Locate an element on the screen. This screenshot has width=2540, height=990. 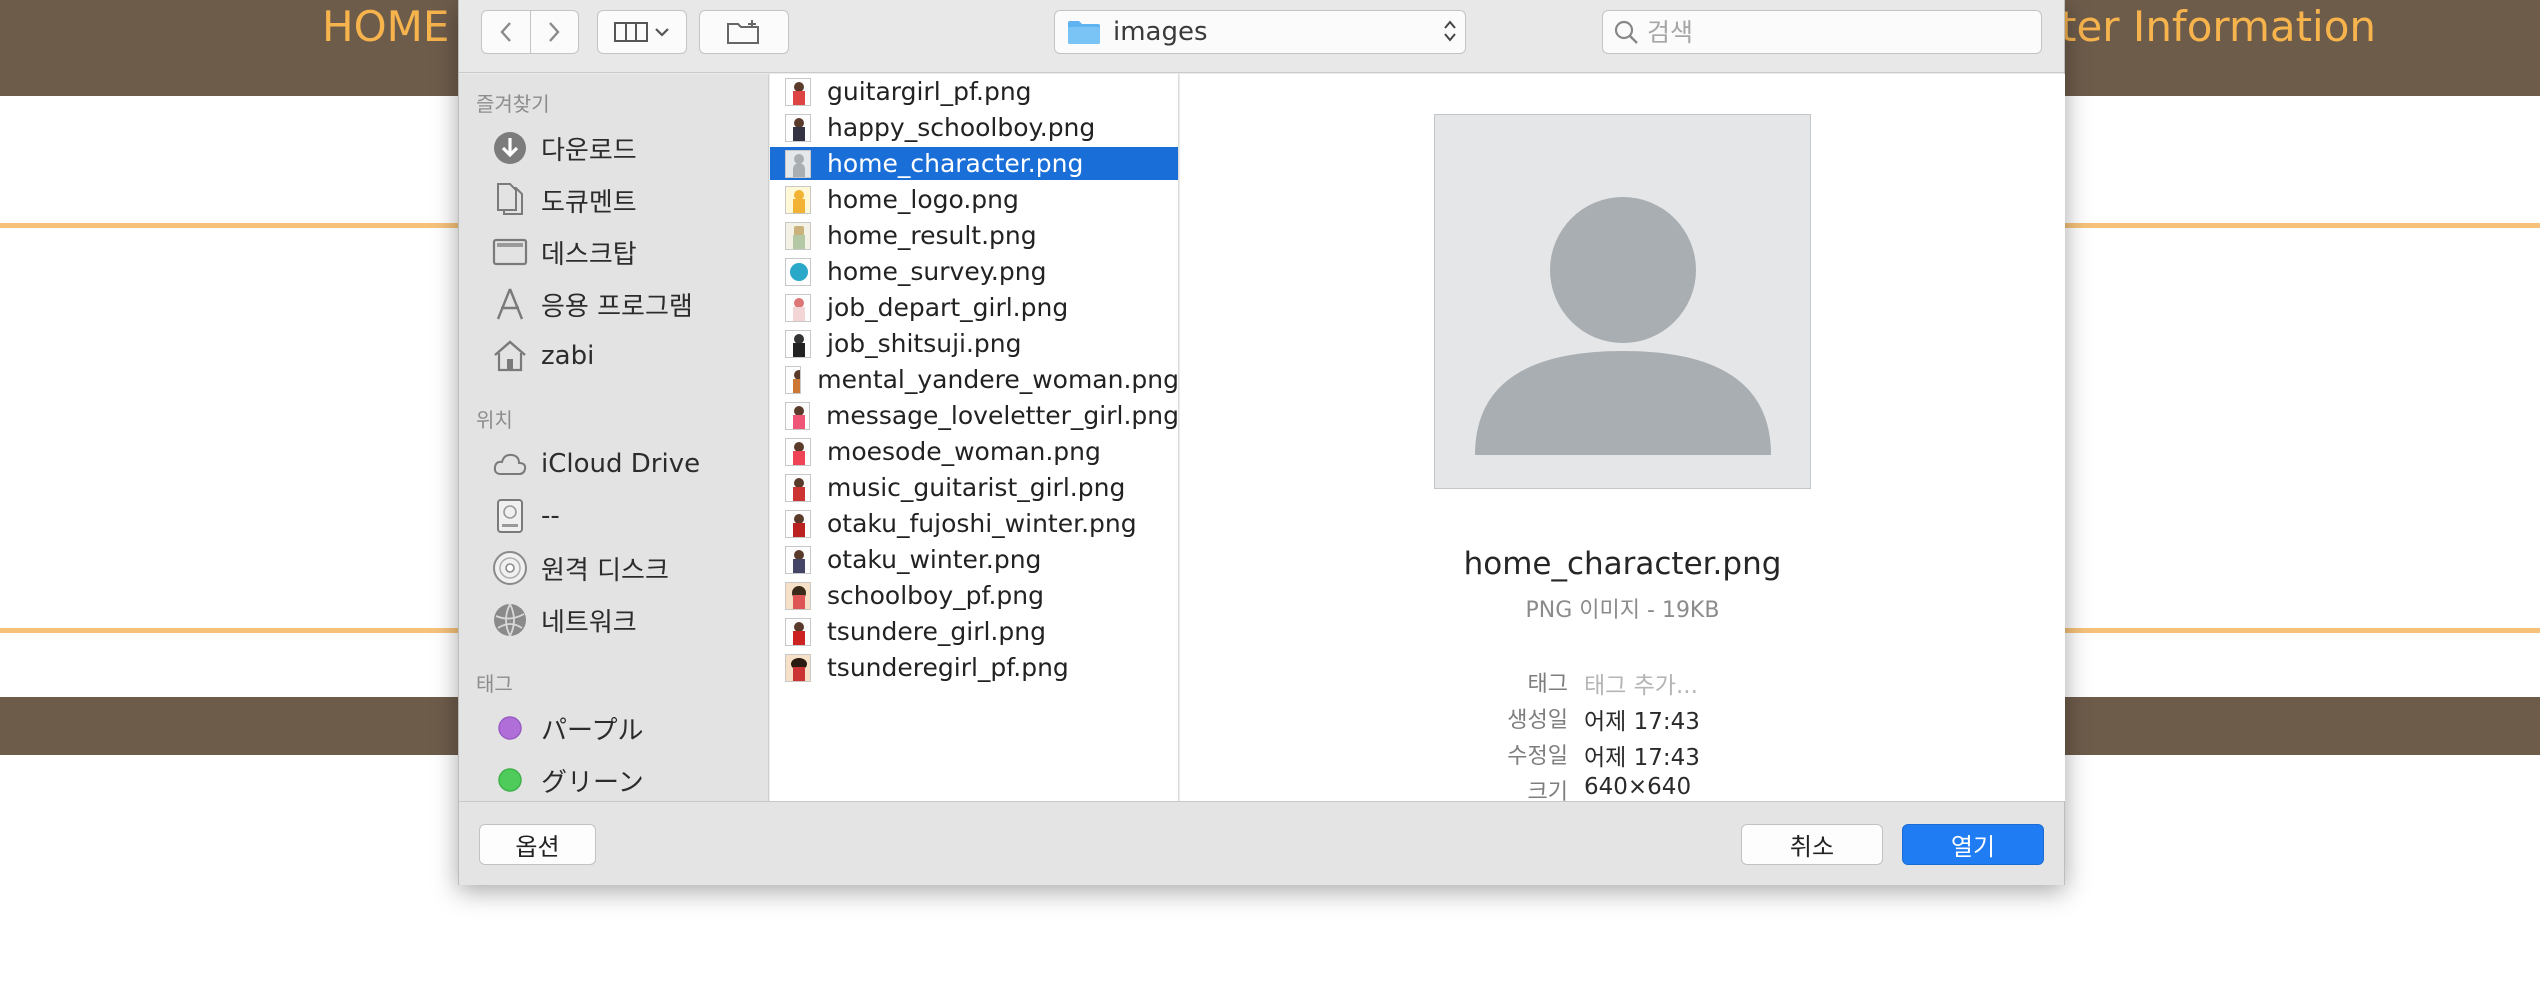
options-button: 옵션 is located at coordinates (537, 844).